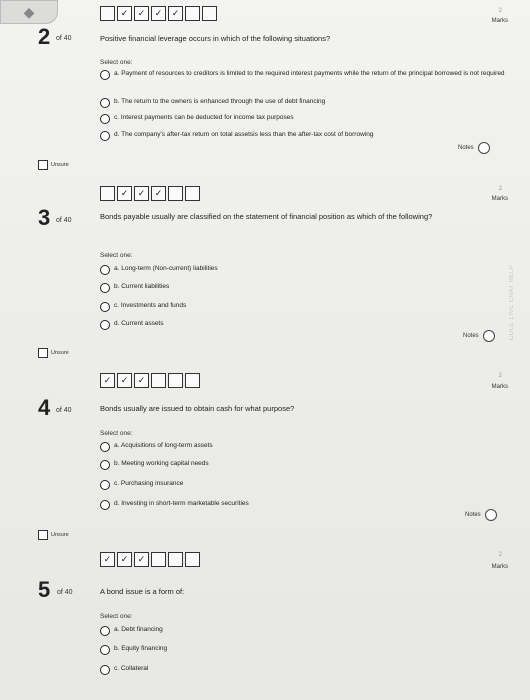 The width and height of the screenshot is (530, 700). I want to click on option-text: a. Debt financing, so click(138, 629).